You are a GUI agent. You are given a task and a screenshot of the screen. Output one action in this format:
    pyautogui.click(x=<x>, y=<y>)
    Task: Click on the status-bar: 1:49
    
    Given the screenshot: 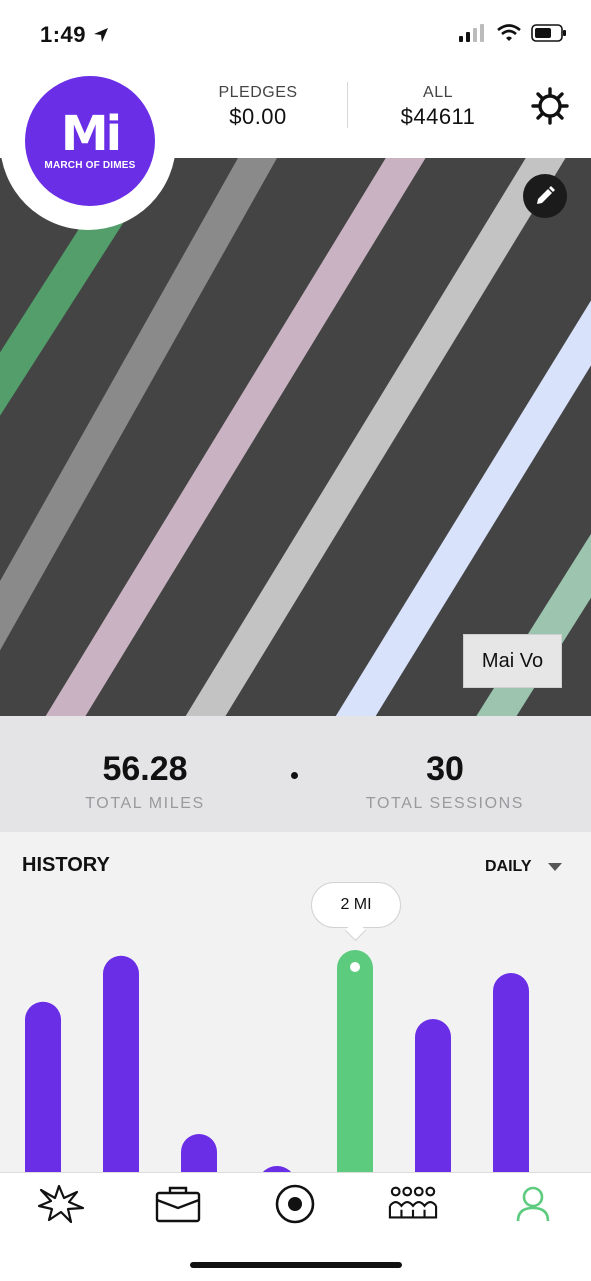 What is the action you would take?
    pyautogui.click(x=295, y=33)
    